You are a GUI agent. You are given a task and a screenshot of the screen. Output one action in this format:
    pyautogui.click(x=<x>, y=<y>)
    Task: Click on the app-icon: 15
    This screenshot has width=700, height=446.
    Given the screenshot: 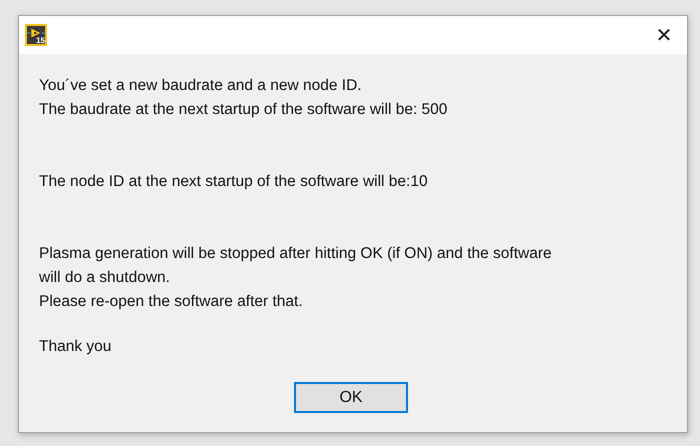 What is the action you would take?
    pyautogui.click(x=36, y=35)
    